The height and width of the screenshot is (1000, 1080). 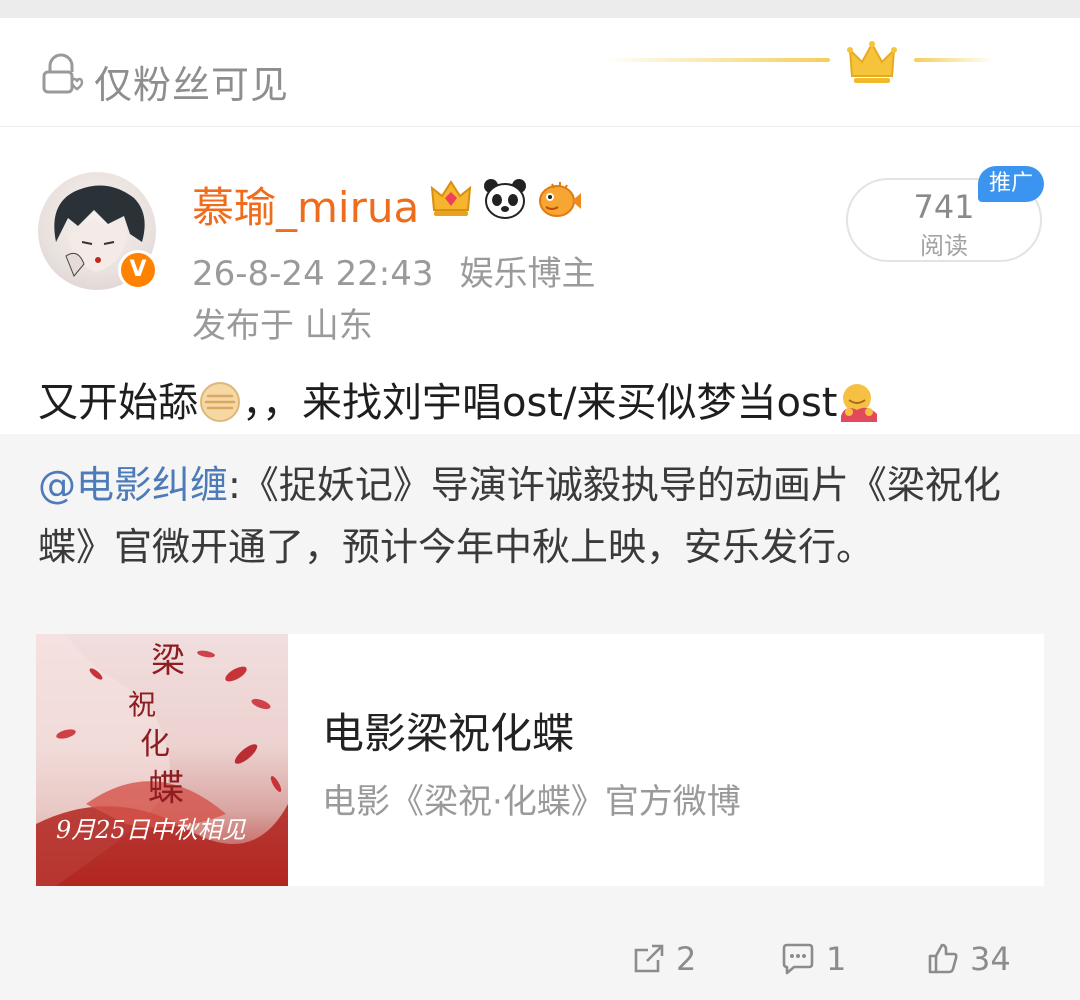 I want to click on visibility-label: 仅粉丝可见, so click(x=192, y=85).